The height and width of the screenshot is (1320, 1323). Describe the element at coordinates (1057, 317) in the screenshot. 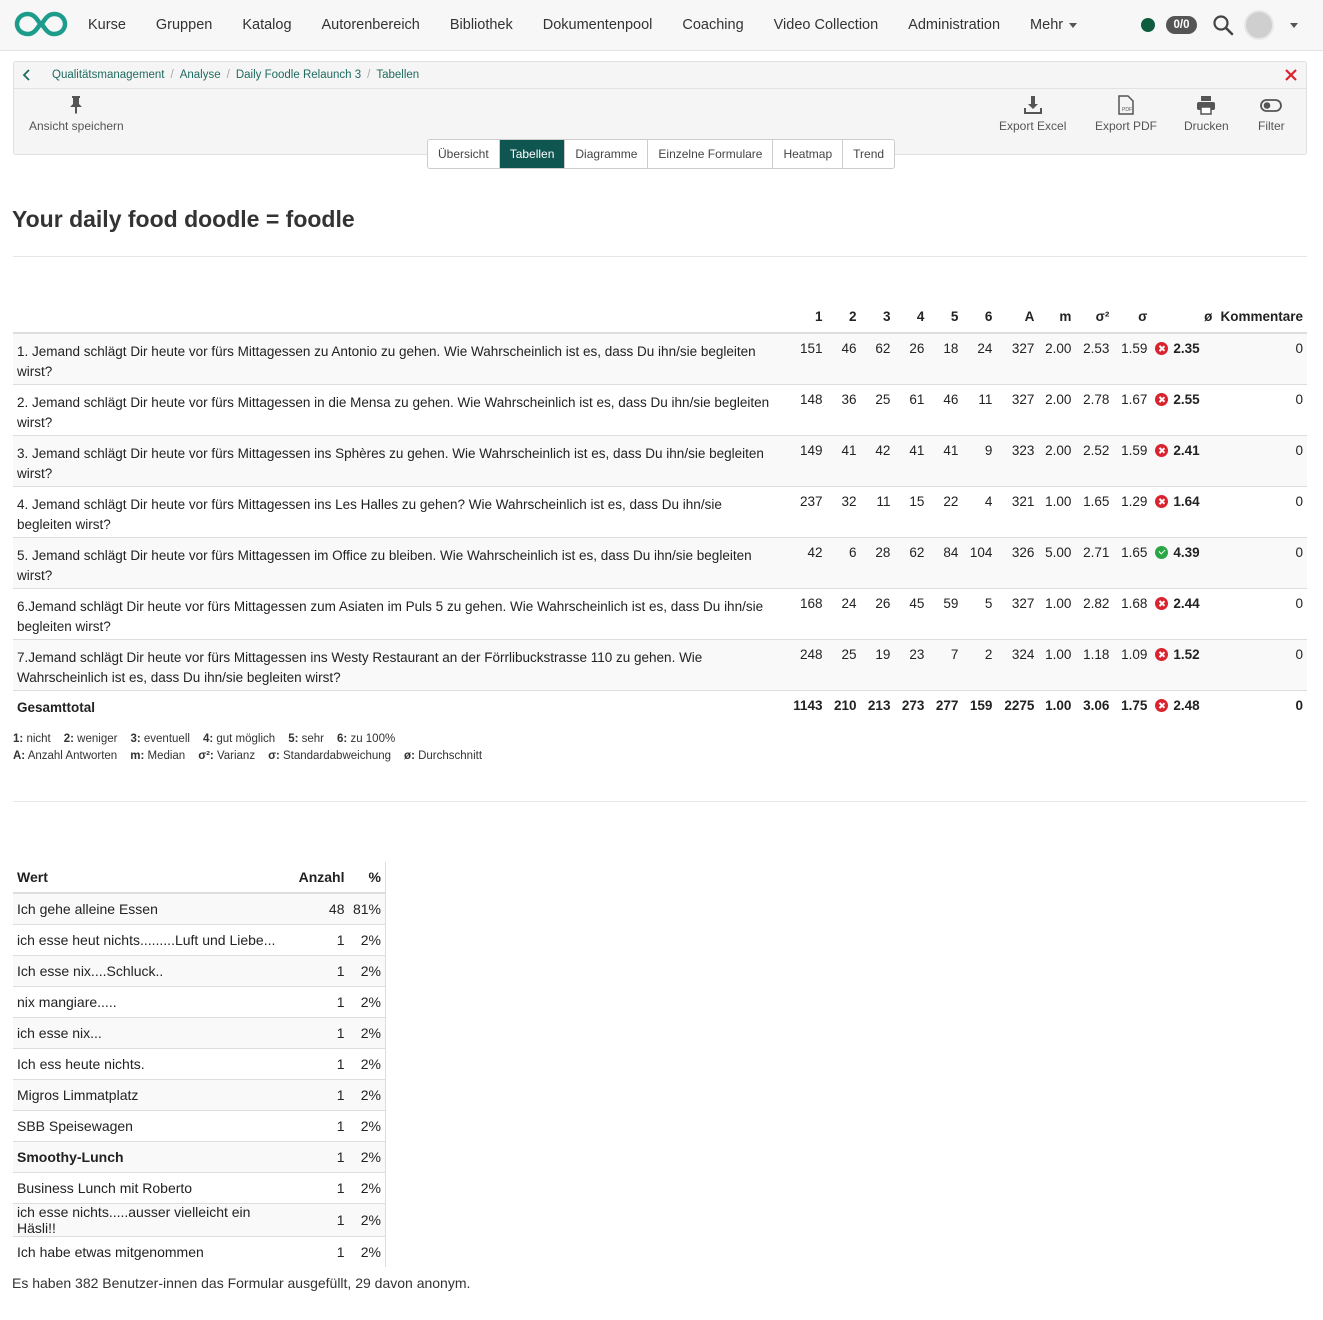

I see `column-header: m` at that location.